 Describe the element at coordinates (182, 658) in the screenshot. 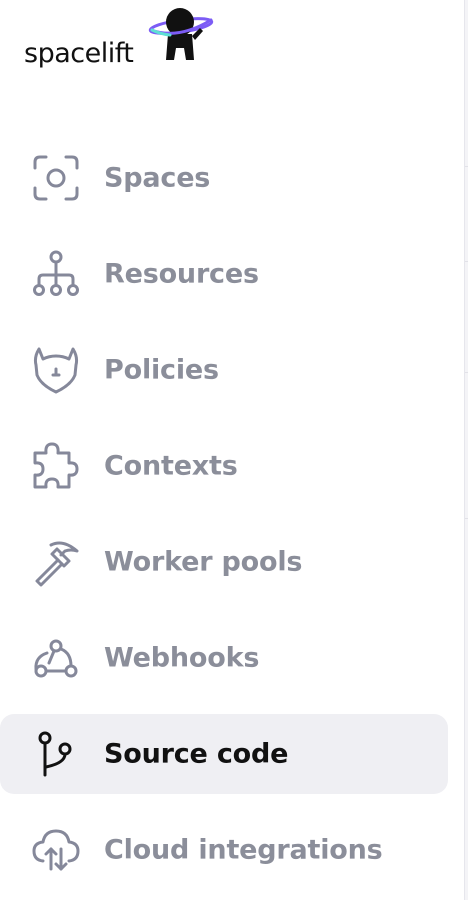

I see `sidebar-item-label: Webhooks` at that location.